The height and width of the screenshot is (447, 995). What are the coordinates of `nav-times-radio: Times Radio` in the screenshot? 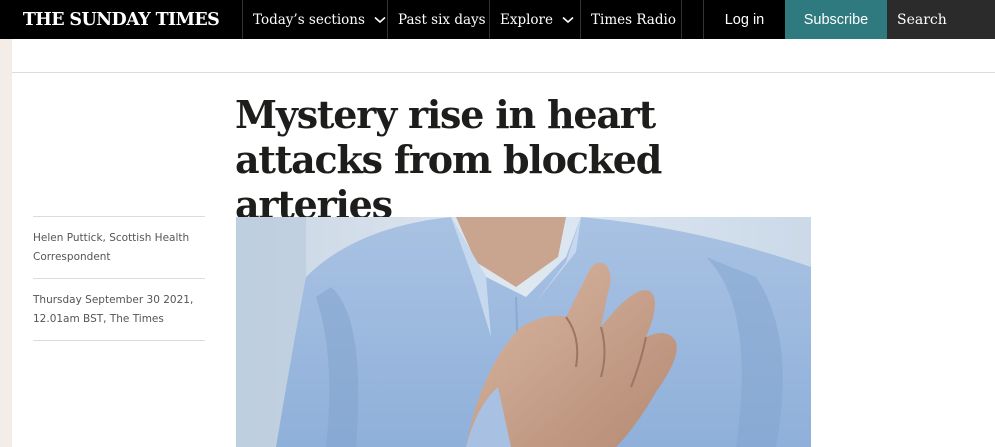 It's located at (631, 19).